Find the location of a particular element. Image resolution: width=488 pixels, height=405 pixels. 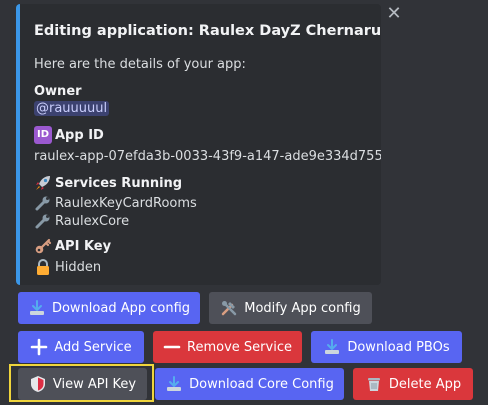

remove-service-button: Remove Service is located at coordinates (227, 347).